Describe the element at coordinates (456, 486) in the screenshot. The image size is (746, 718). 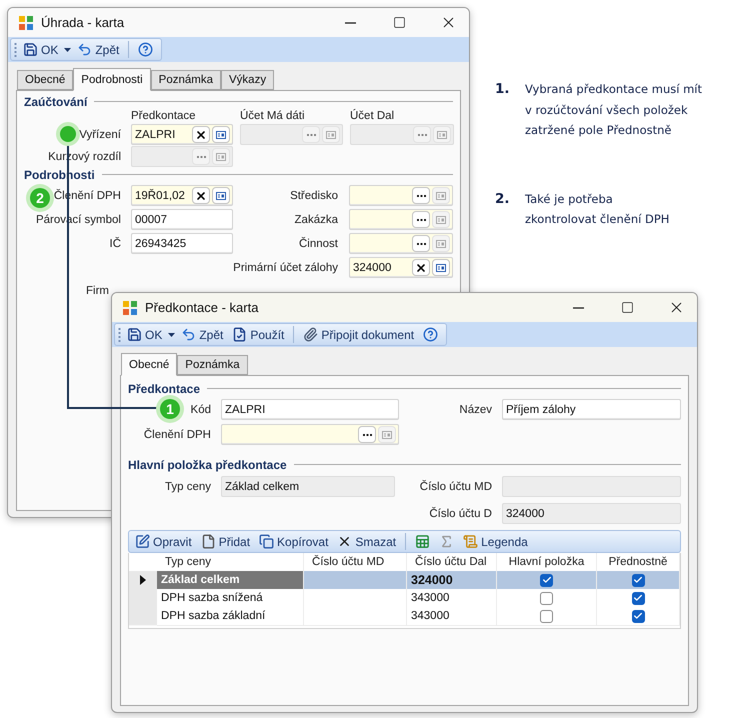
I see `field-label: Číslo účtu MD` at that location.